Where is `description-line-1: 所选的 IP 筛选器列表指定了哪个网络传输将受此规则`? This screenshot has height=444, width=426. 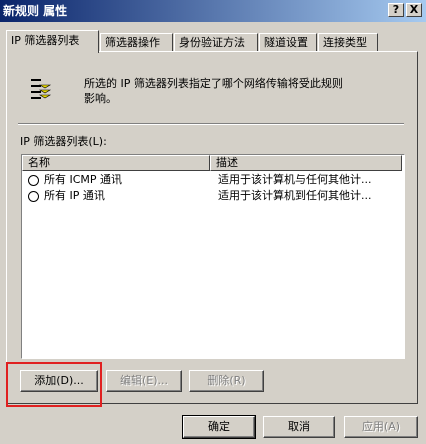
description-line-1: 所选的 IP 筛选器列表指定了哪个网络传输将受此规则 is located at coordinates (213, 83).